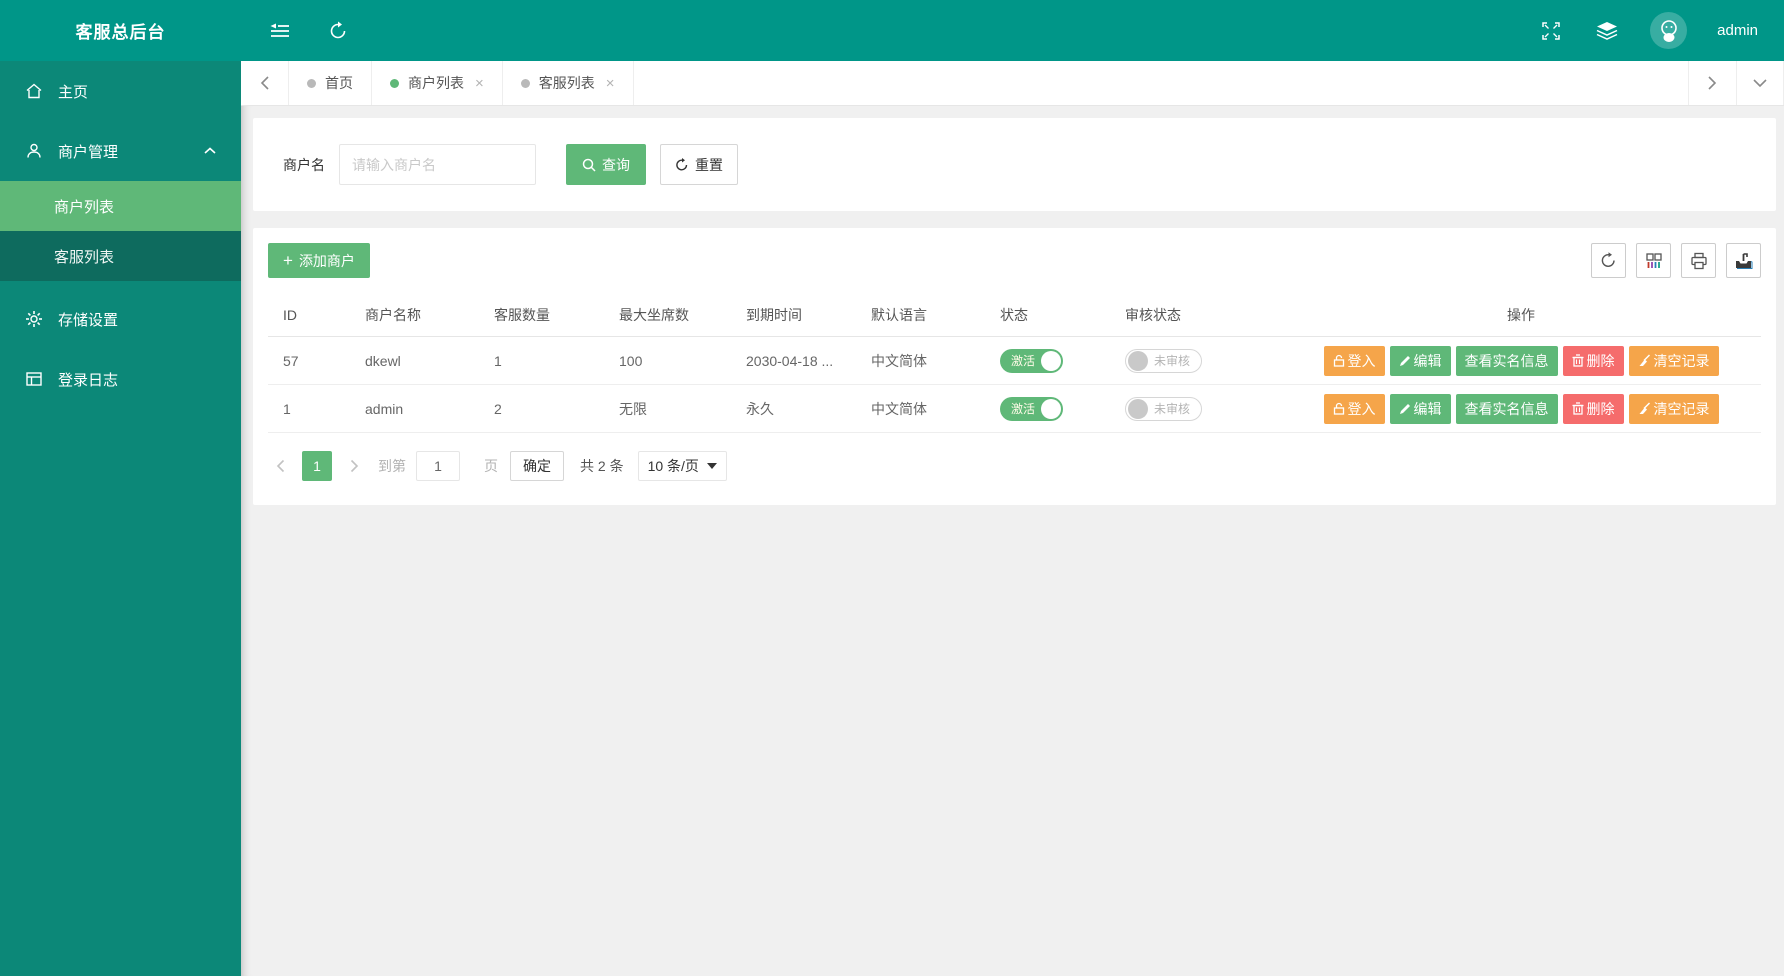  What do you see at coordinates (709, 164) in the screenshot?
I see `reset-button-label: 重置` at bounding box center [709, 164].